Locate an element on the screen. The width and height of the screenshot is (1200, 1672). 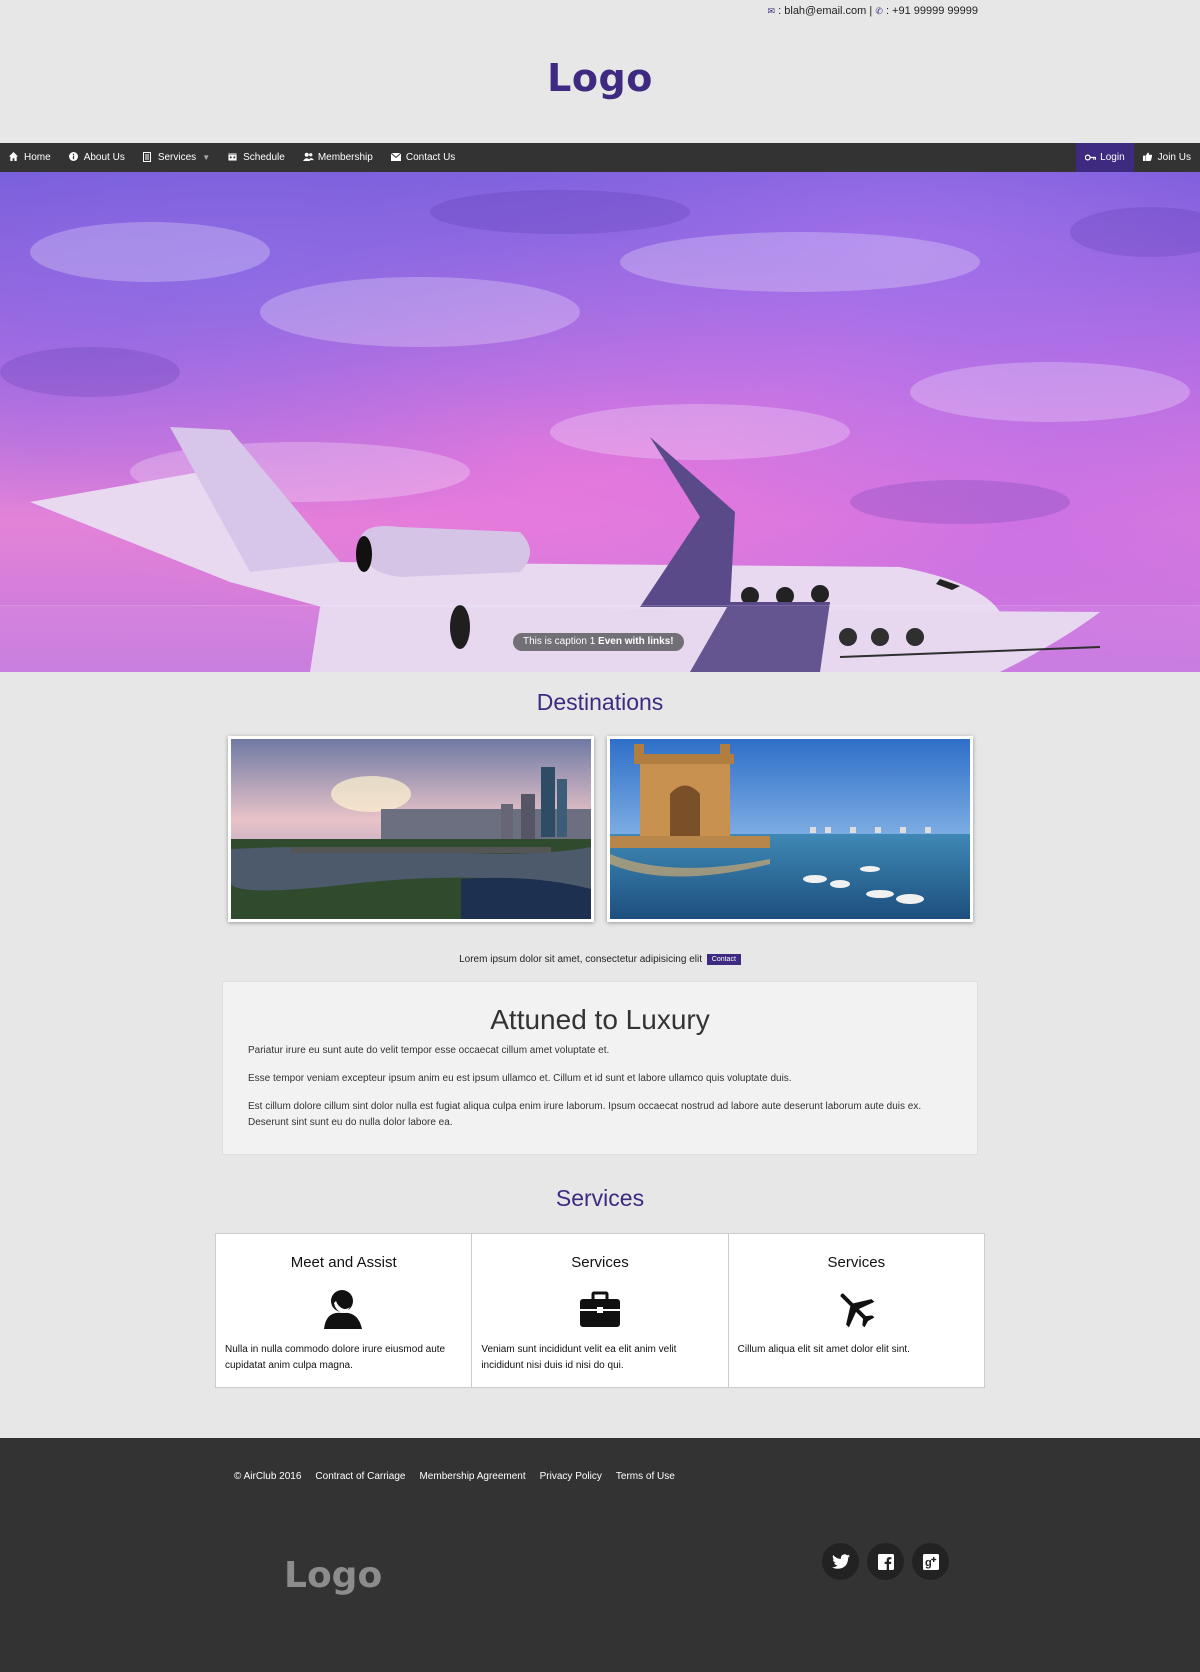
briefcase-icon is located at coordinates (599, 1309).